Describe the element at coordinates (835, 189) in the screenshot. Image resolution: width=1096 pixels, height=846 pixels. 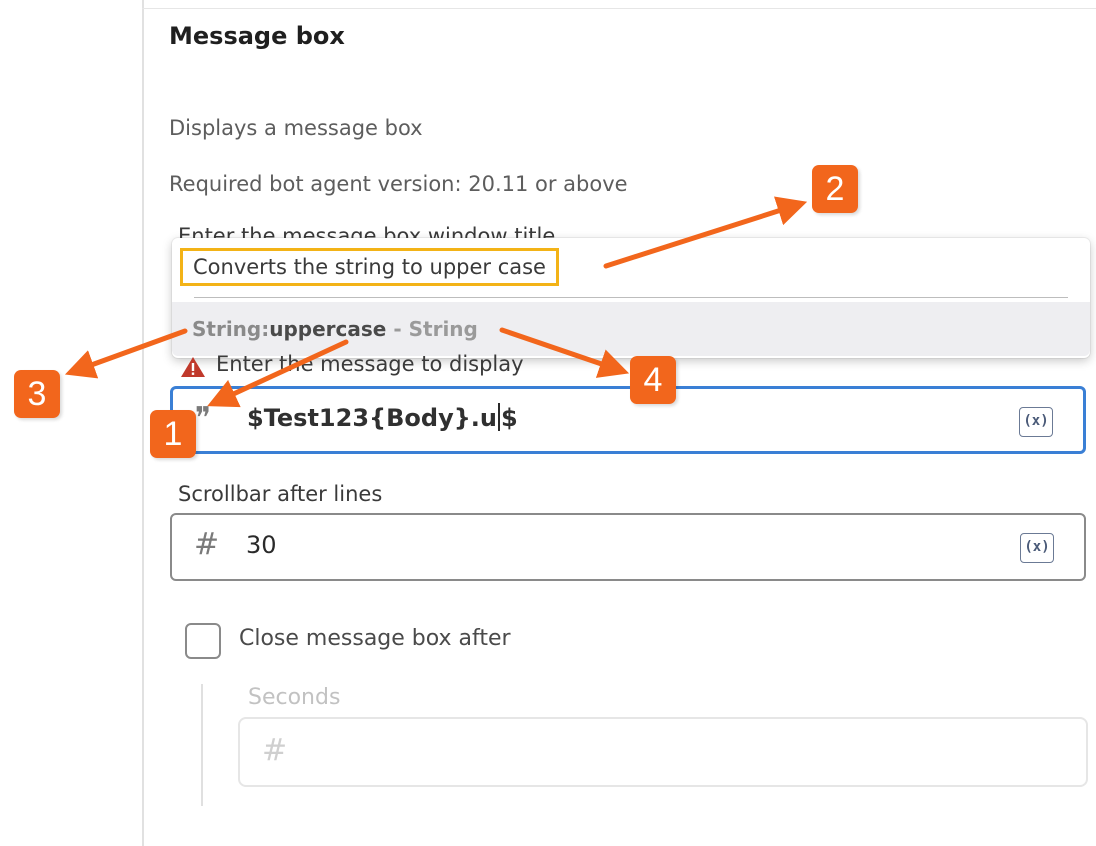
I see `callout-badge-2: 2` at that location.